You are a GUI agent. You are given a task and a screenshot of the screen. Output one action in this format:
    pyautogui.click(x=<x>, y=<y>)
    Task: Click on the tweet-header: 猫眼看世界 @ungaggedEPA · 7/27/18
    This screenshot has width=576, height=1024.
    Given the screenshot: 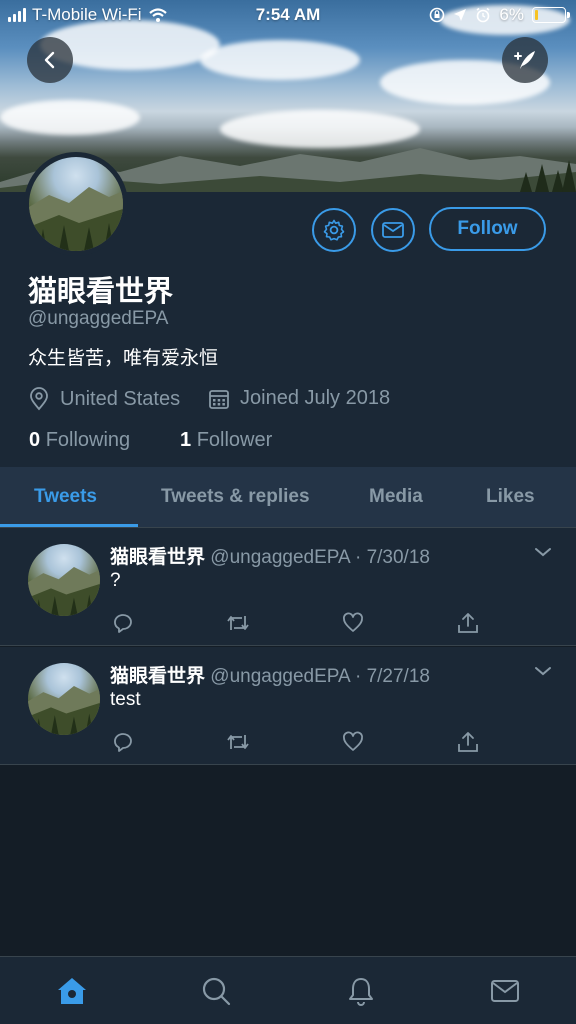 What is the action you would take?
    pyautogui.click(x=270, y=674)
    